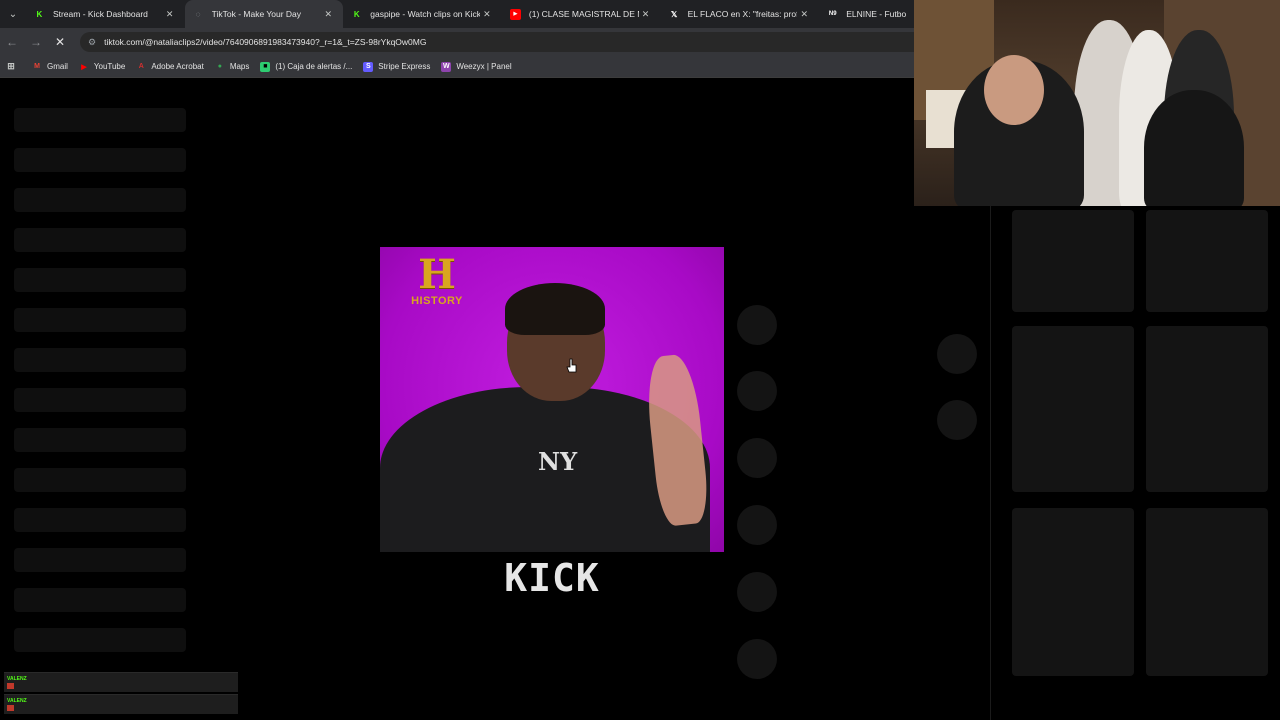 The width and height of the screenshot is (1280, 720). I want to click on bookmark-weezyx: W Weezyx | Panel, so click(476, 66).